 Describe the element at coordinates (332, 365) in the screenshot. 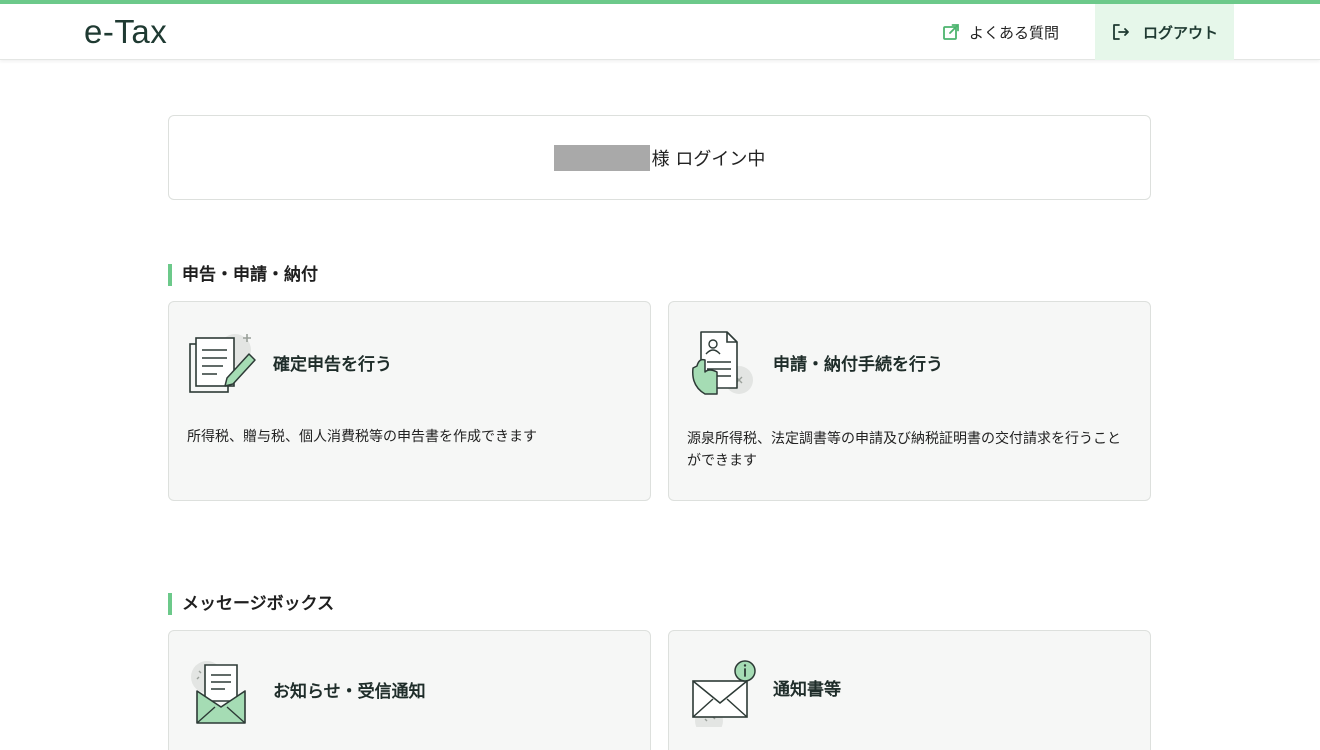

I see `card-title: 確定申告を行う` at that location.